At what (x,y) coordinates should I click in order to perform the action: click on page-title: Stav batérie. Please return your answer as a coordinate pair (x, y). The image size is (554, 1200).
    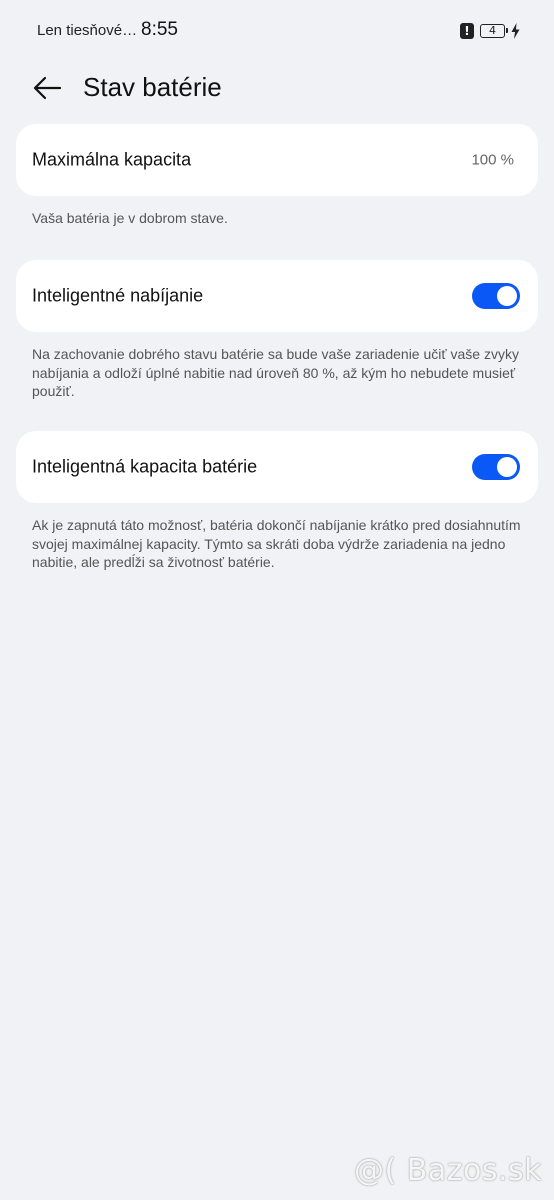
    Looking at the image, I should click on (152, 87).